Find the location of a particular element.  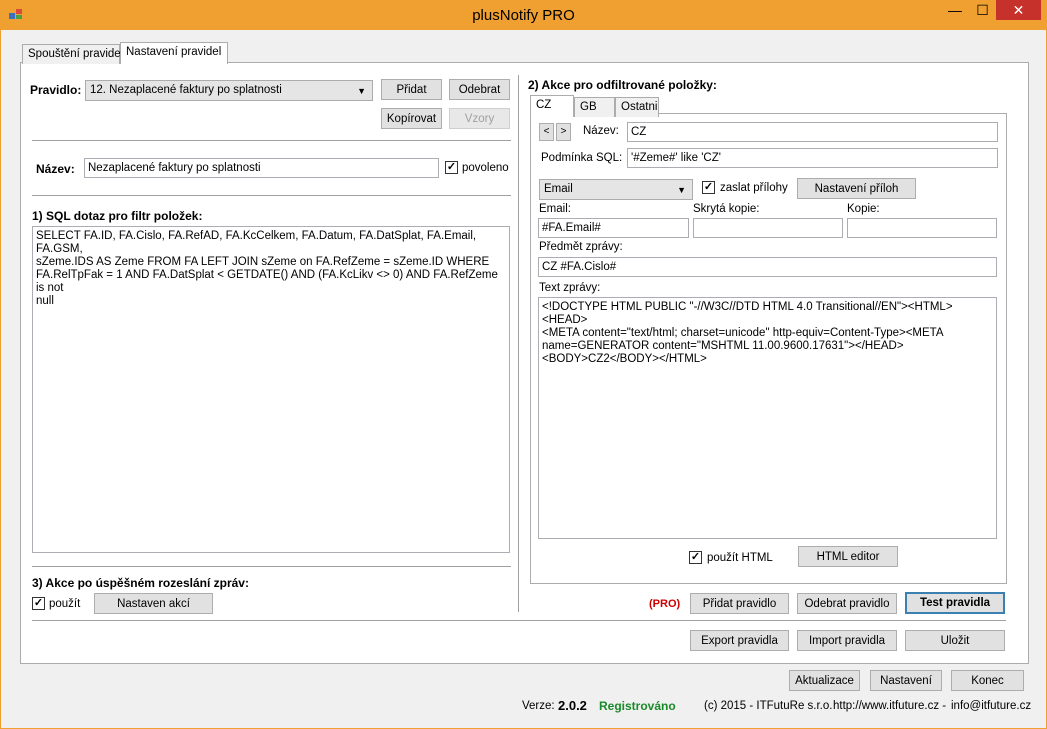

rule-select: 12. Nezaplacené faktury po splatnosti ▼ is located at coordinates (229, 90).